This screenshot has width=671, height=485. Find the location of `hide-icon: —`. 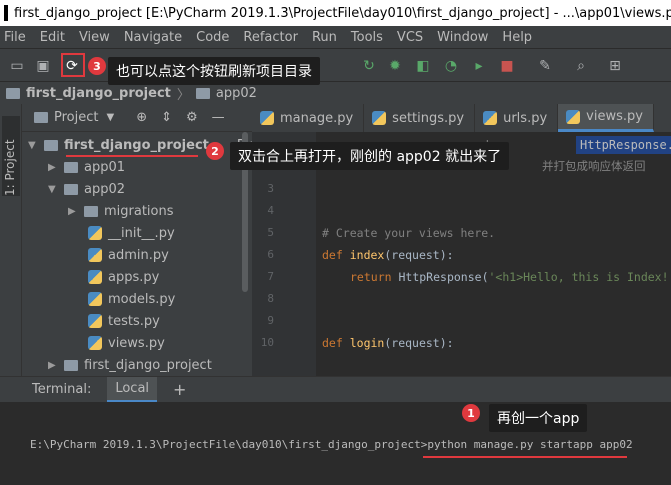

hide-icon: — is located at coordinates (218, 117).